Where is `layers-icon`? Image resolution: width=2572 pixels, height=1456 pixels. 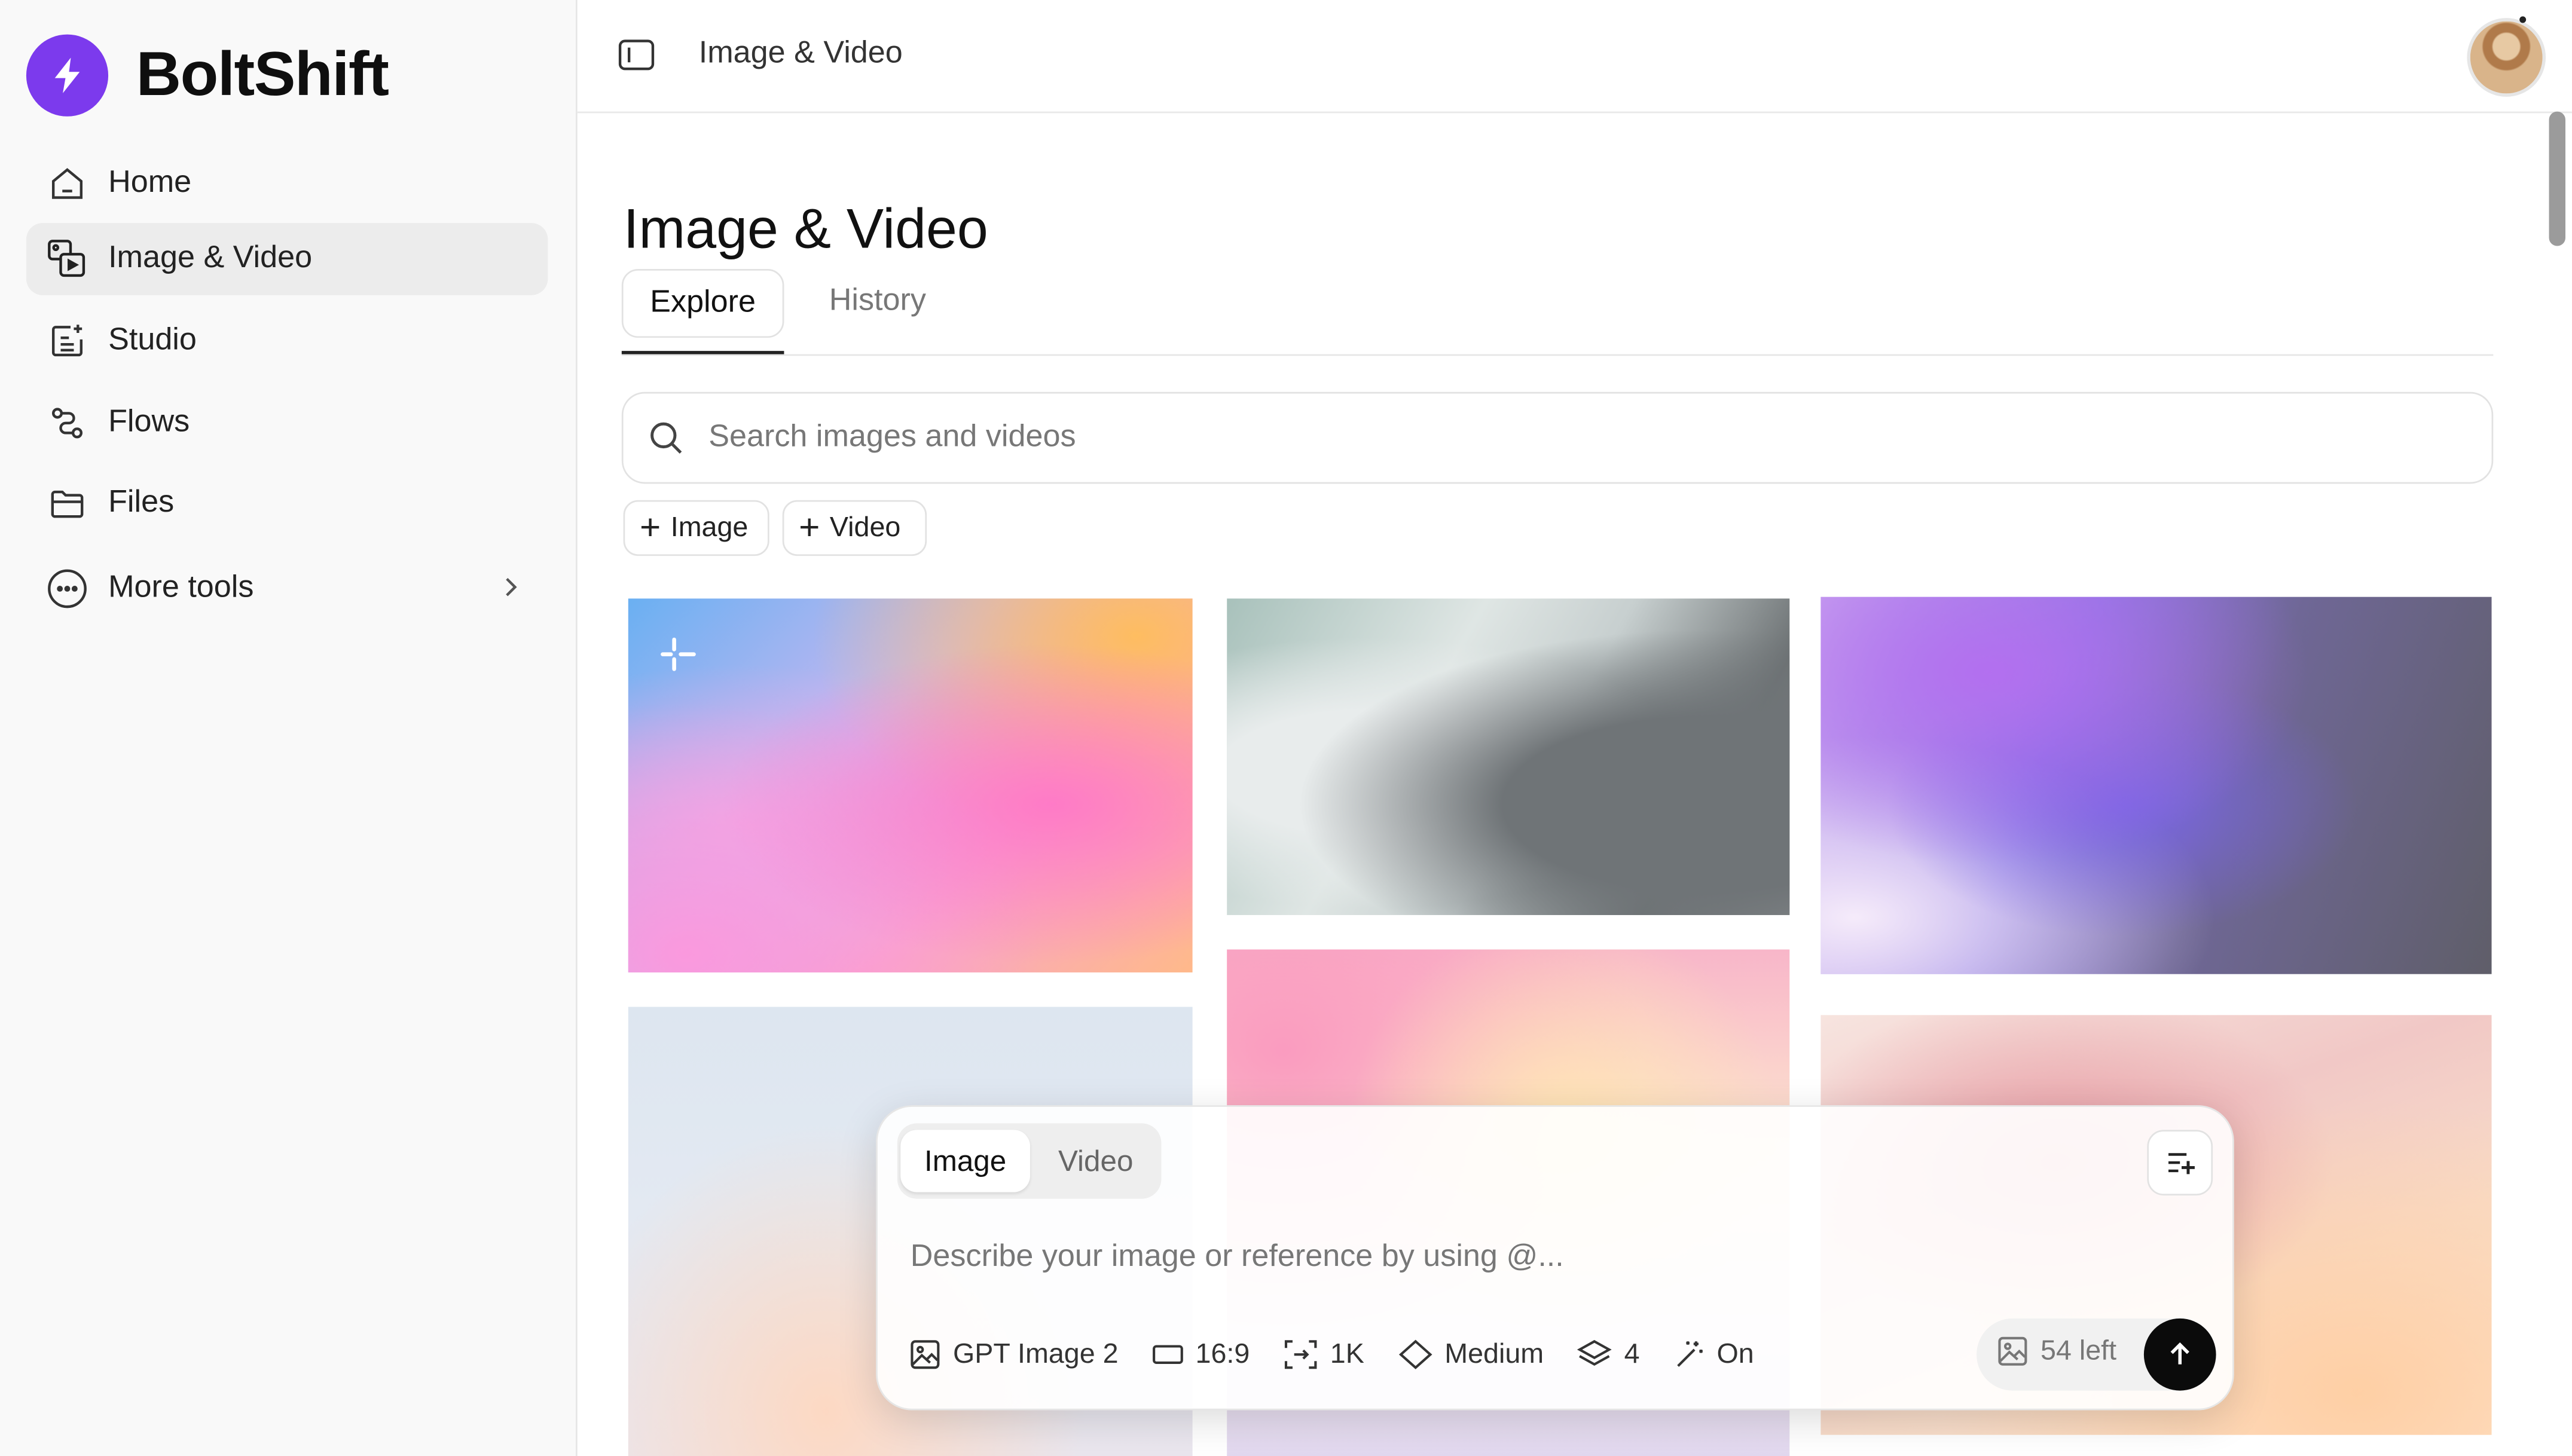 layers-icon is located at coordinates (1594, 1353).